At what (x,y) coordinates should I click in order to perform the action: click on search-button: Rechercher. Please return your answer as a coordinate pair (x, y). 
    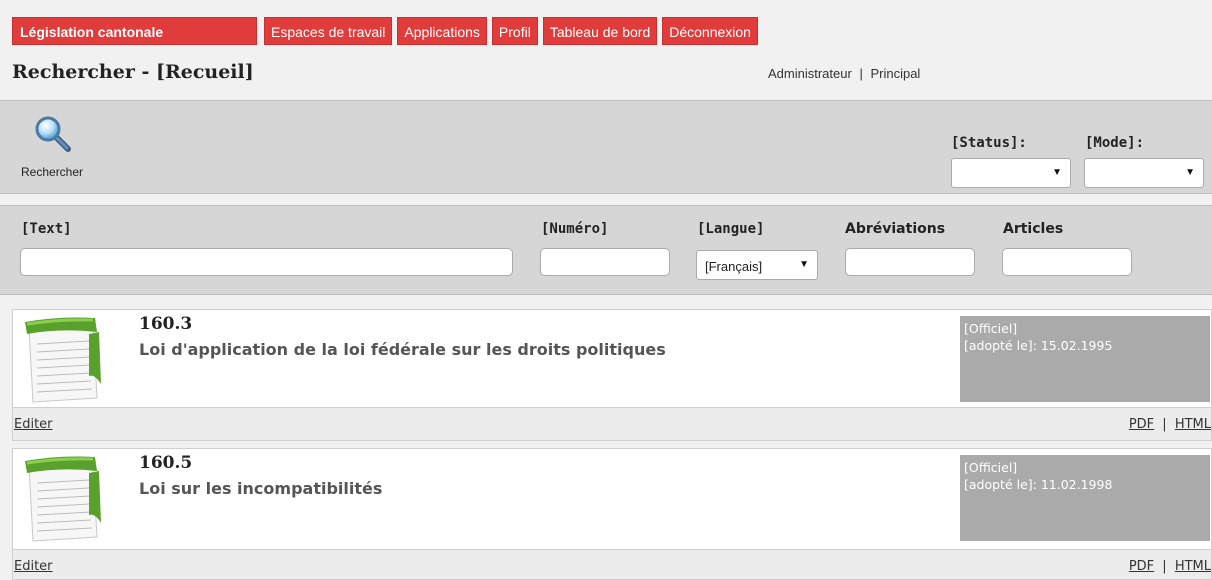
    Looking at the image, I should click on (57, 148).